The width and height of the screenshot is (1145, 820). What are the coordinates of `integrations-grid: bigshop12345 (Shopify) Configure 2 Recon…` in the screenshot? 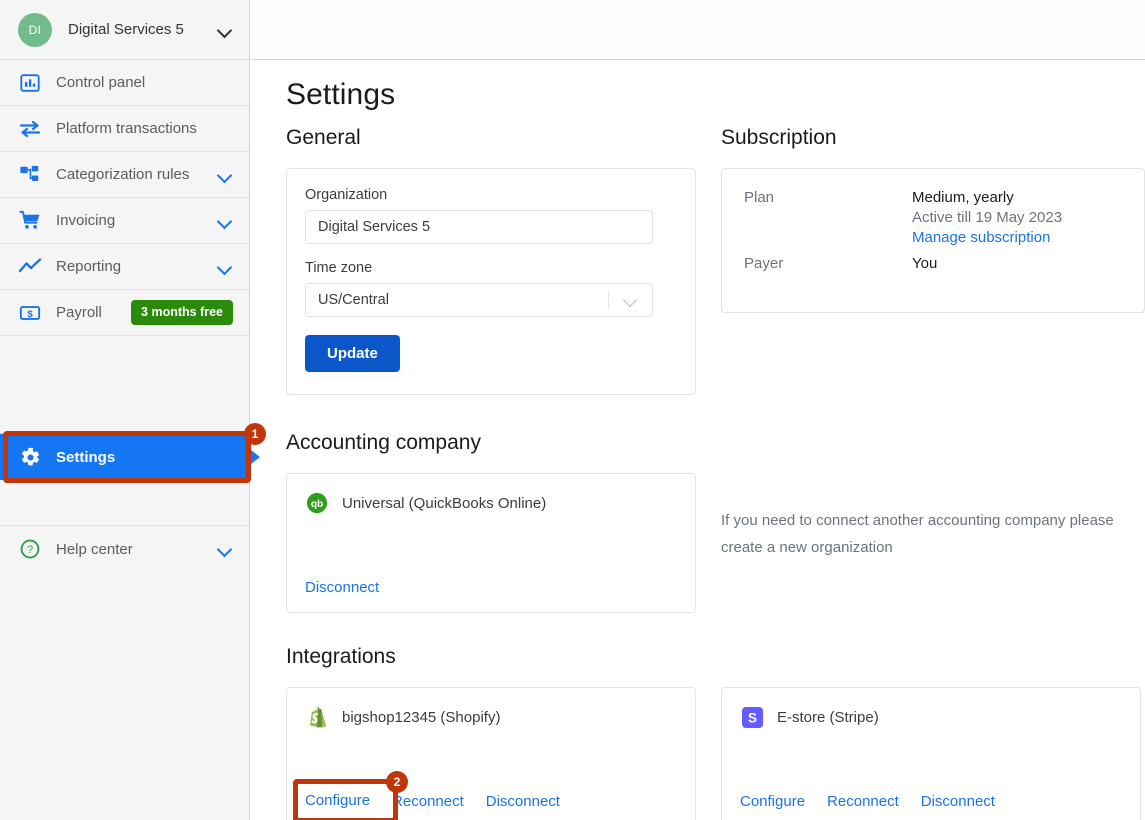 It's located at (715, 753).